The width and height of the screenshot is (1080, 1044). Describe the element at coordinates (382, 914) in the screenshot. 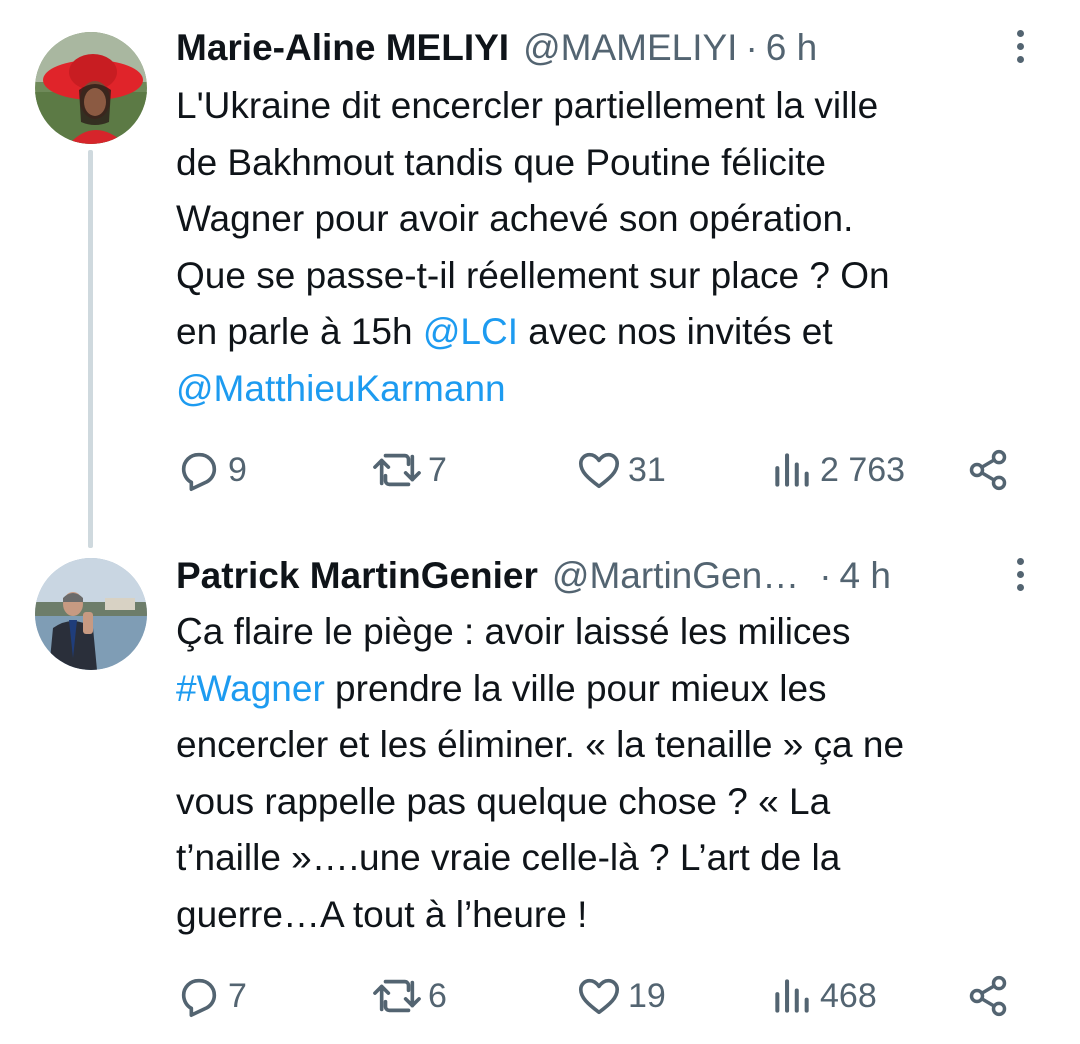

I see `text-segment: guerre…A tout à l’heure !` at that location.